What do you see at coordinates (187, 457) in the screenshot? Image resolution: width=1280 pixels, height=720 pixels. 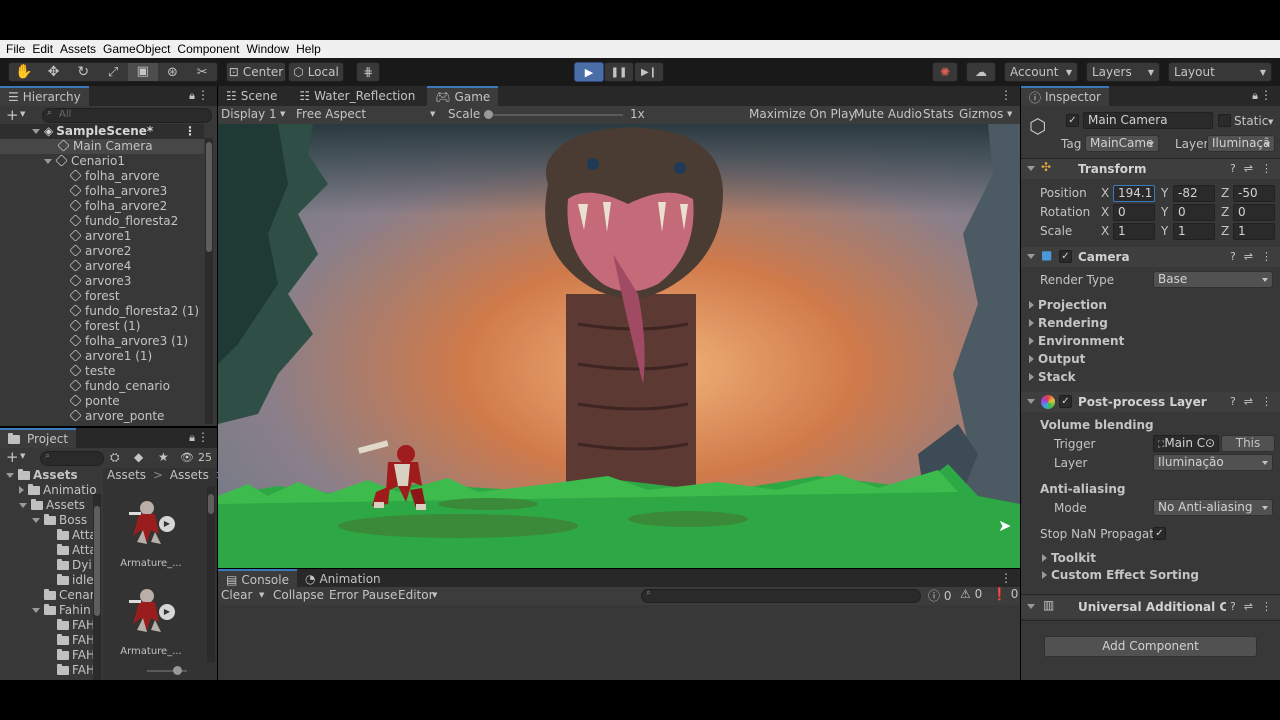 I see `hidden-packages-icon: 👁︎` at bounding box center [187, 457].